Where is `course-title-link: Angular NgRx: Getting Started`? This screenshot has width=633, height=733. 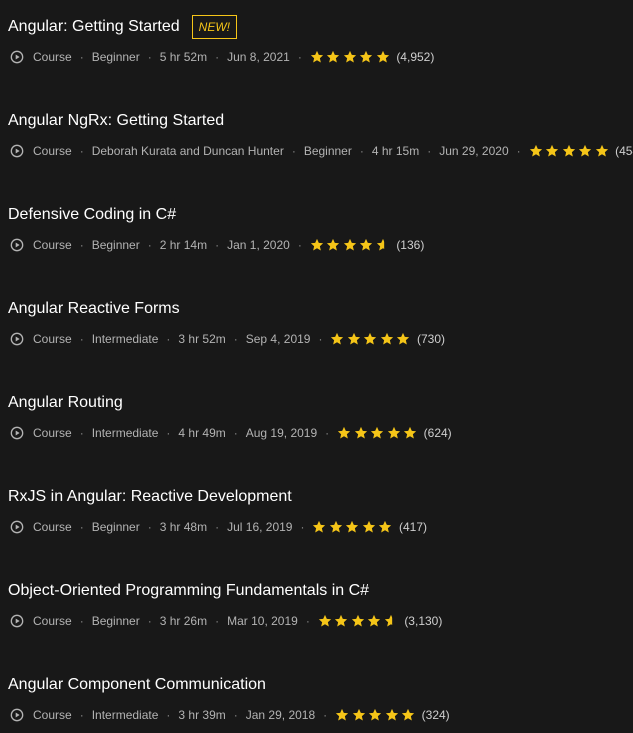 course-title-link: Angular NgRx: Getting Started is located at coordinates (116, 121).